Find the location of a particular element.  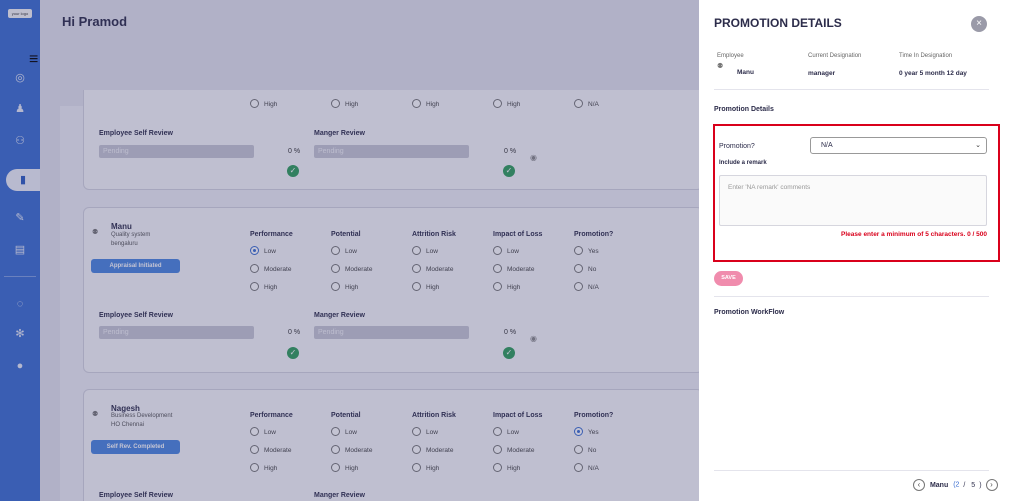

manager-review-label: Manger Review is located at coordinates (339, 133).